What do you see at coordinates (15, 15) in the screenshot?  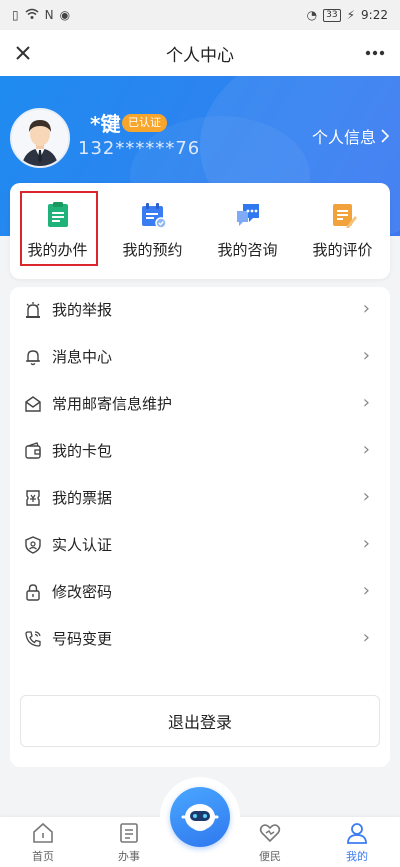 I see `sim-icon: ▯` at bounding box center [15, 15].